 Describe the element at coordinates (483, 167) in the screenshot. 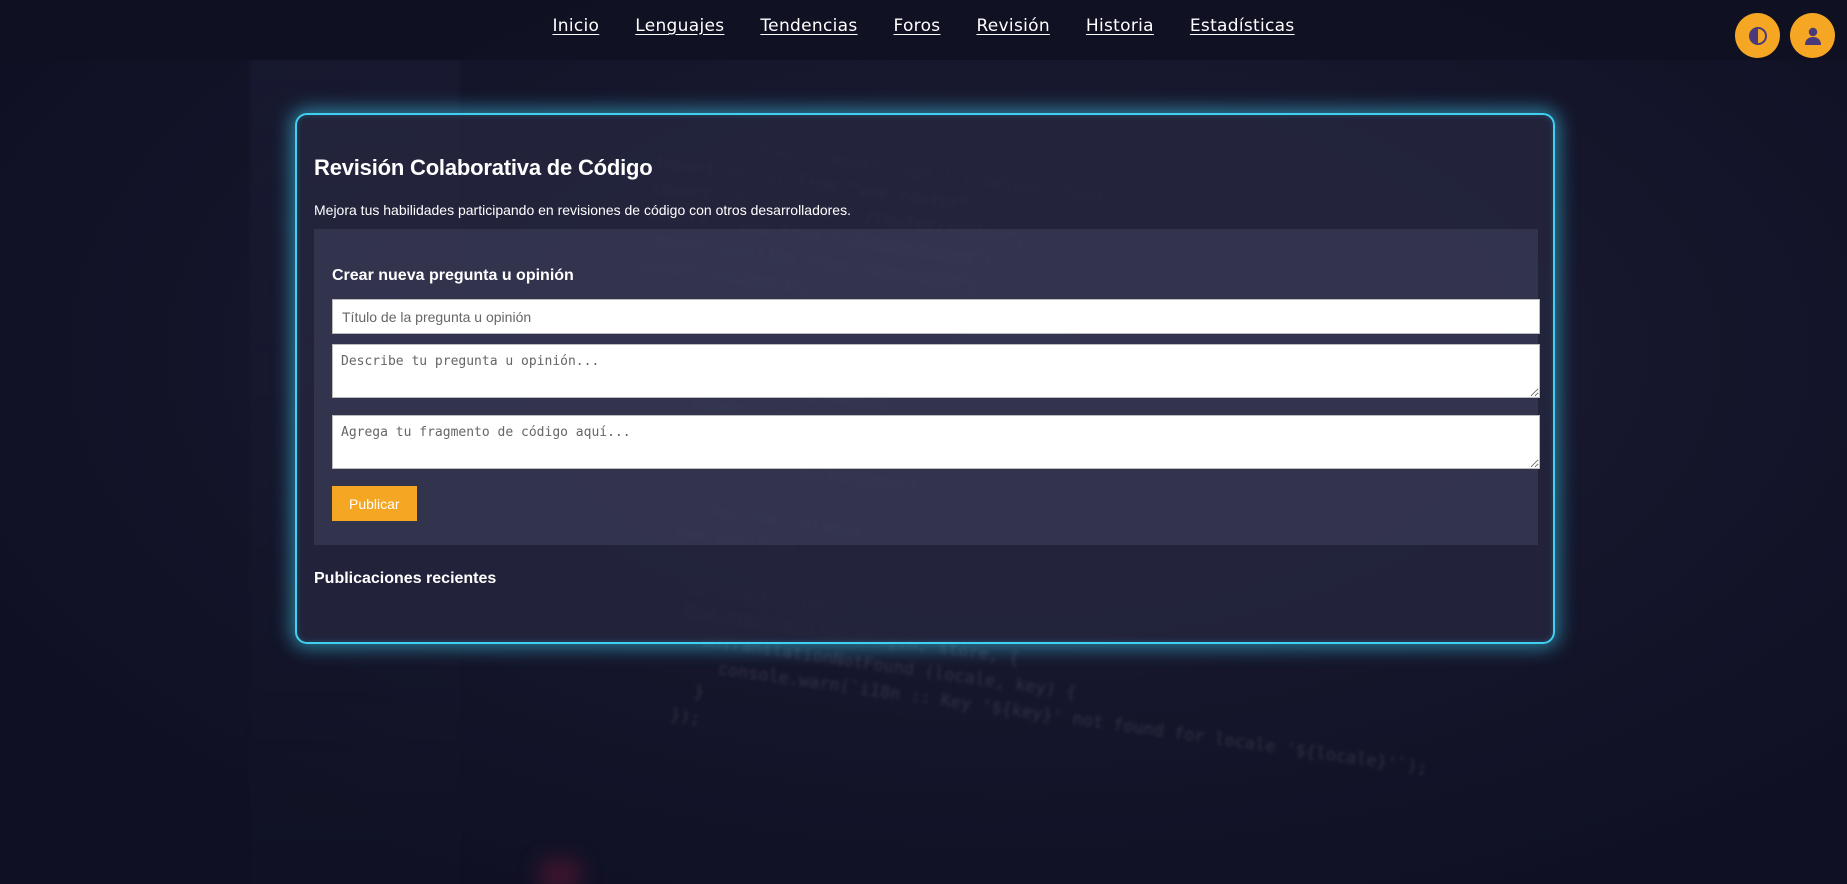

I see `page-title: Revisión Colaborativa de Código` at that location.